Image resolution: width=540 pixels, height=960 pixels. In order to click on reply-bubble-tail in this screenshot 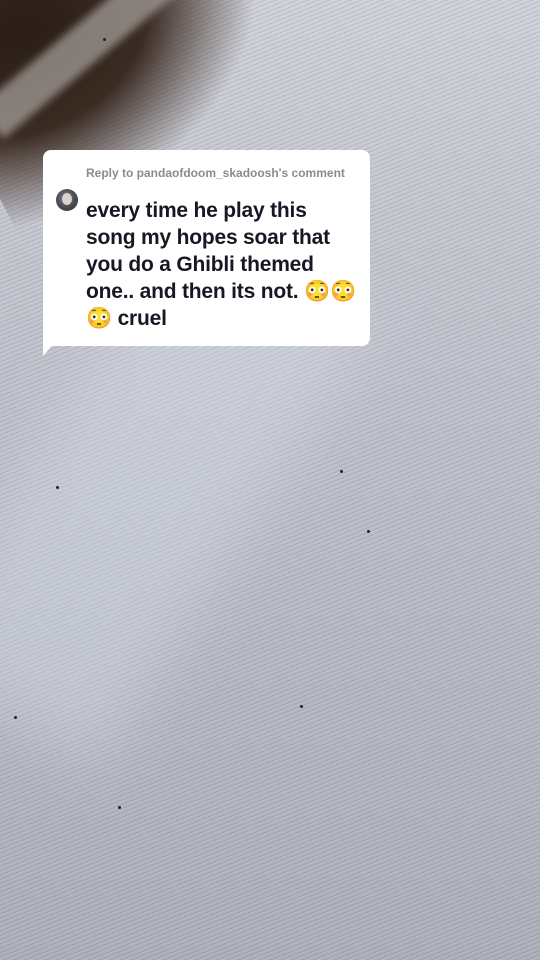, I will do `click(50, 348)`.